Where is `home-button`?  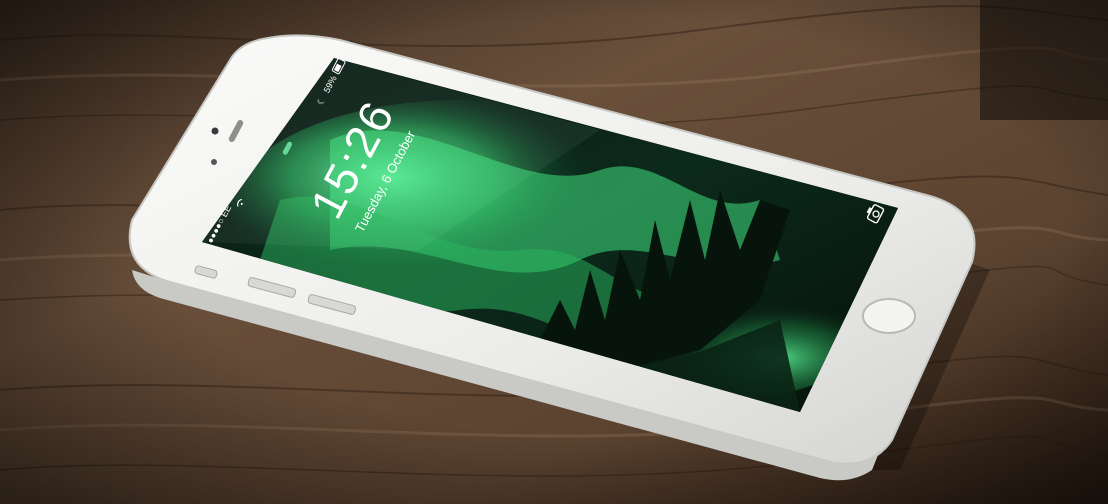 home-button is located at coordinates (889, 316).